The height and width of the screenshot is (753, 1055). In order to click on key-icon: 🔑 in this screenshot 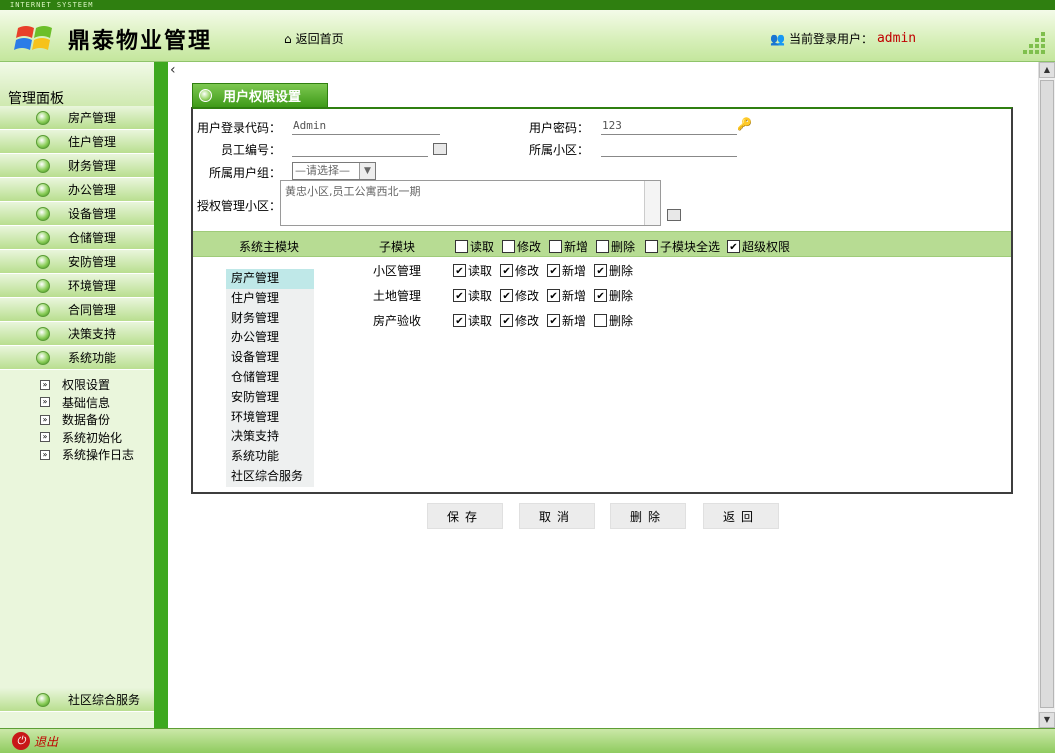, I will do `click(744, 124)`.